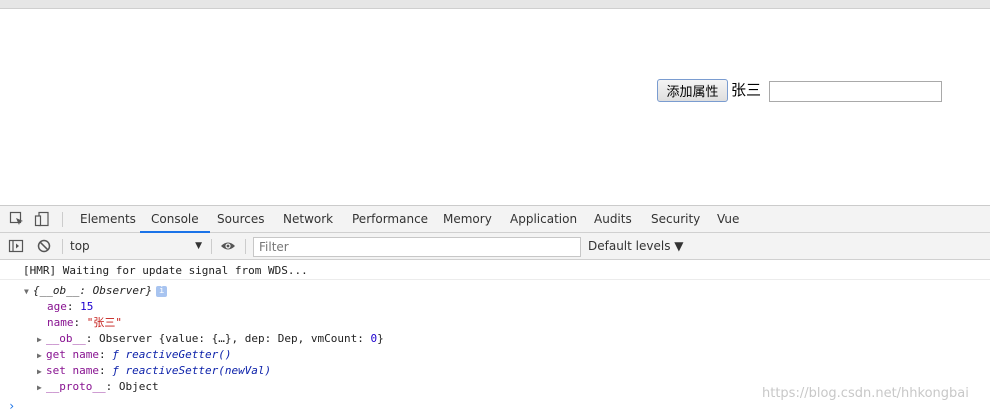  What do you see at coordinates (308, 219) in the screenshot?
I see `tab-network: Network` at bounding box center [308, 219].